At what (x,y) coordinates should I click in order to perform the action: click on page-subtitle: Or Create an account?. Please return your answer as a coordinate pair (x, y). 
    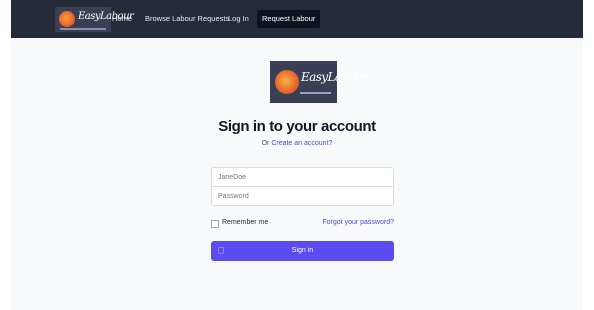
    Looking at the image, I should click on (297, 143).